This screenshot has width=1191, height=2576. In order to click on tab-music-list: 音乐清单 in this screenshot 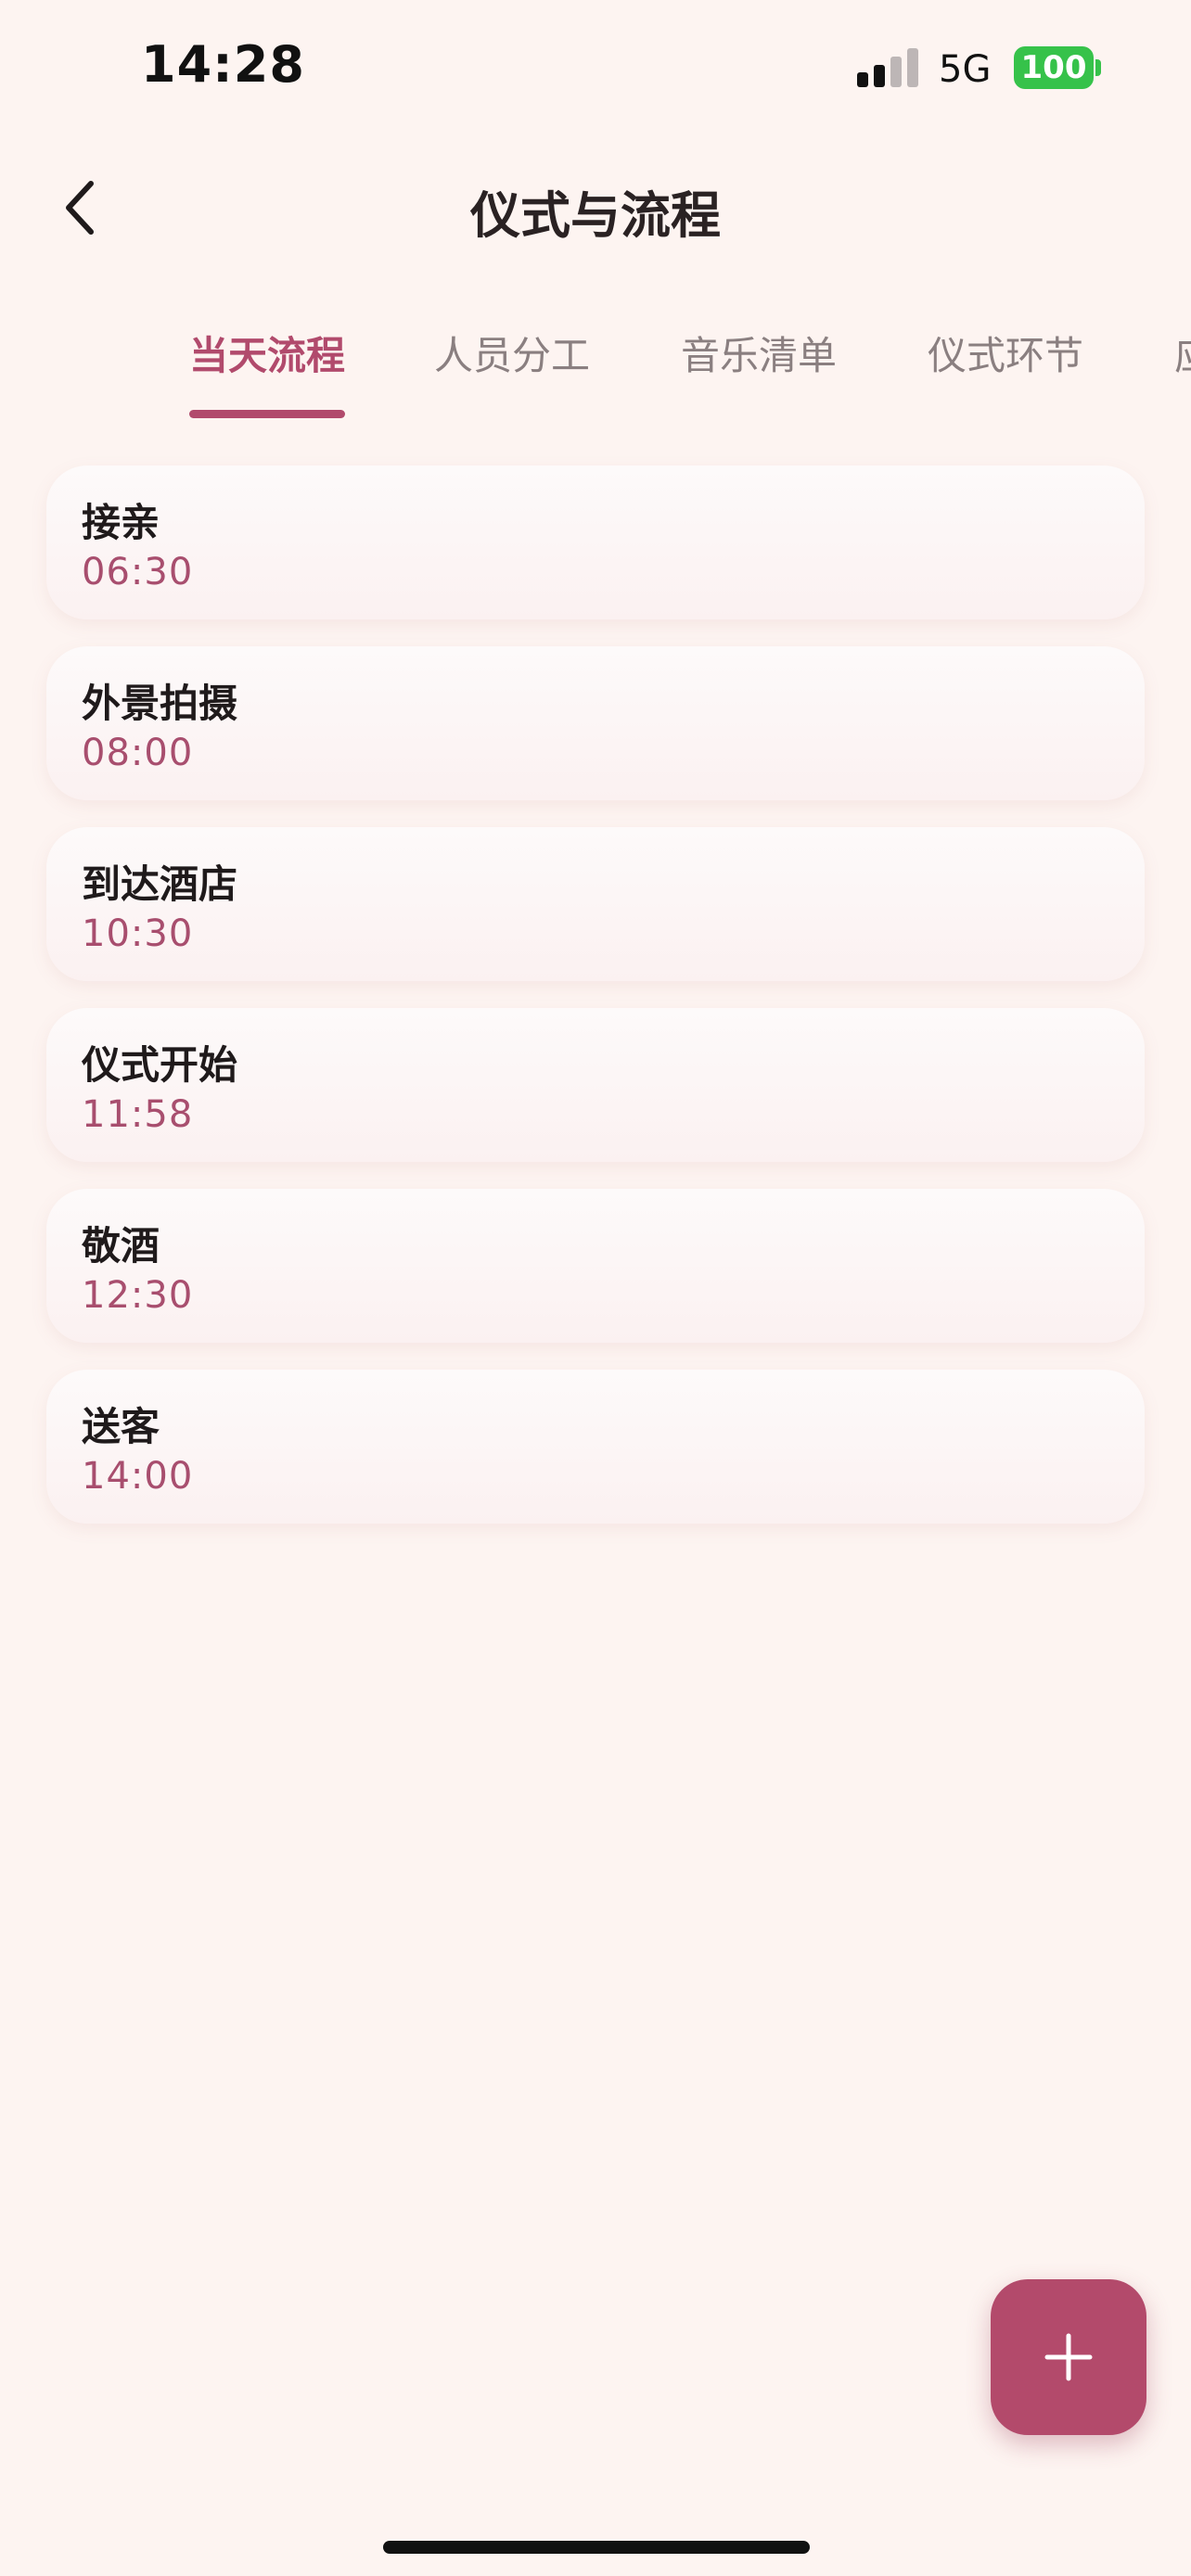, I will do `click(759, 353)`.